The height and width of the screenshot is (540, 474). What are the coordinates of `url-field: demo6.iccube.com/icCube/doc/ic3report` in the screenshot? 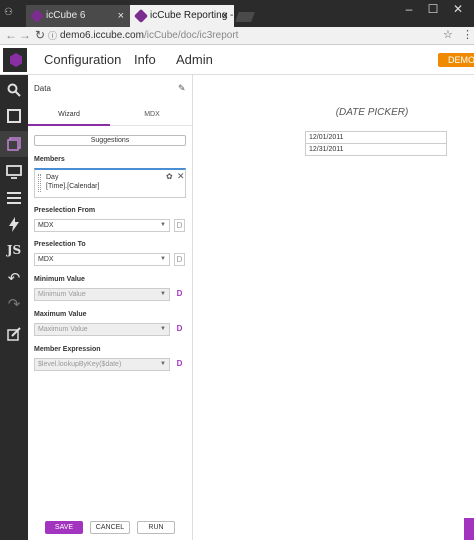 It's located at (149, 36).